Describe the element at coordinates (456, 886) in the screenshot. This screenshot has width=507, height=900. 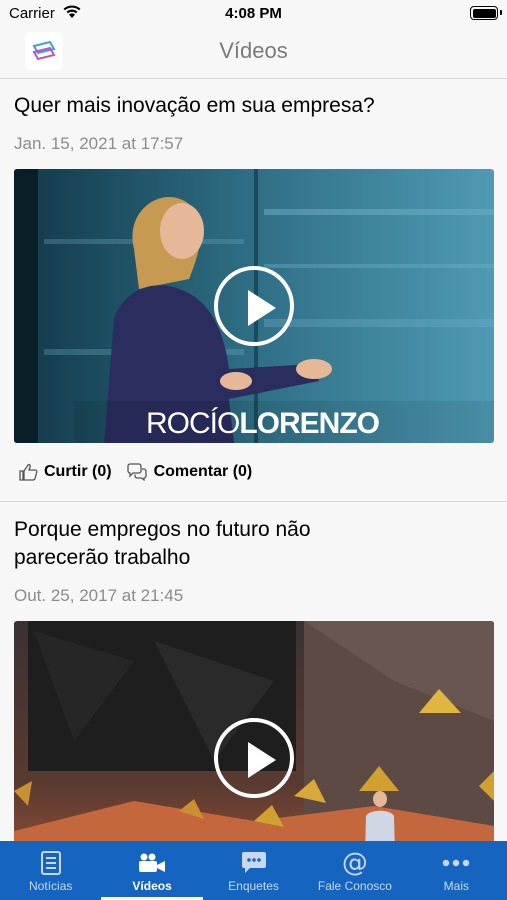
I see `tab-label: Mais` at that location.